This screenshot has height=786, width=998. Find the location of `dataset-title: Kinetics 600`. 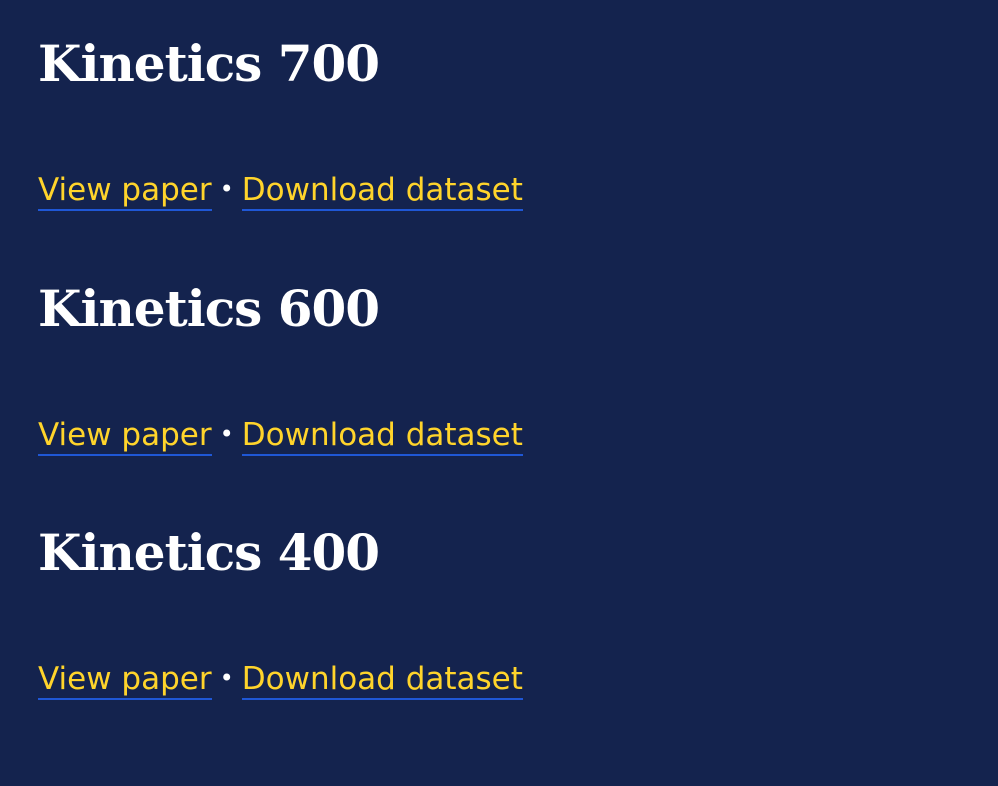

dataset-title: Kinetics 600 is located at coordinates (209, 308).